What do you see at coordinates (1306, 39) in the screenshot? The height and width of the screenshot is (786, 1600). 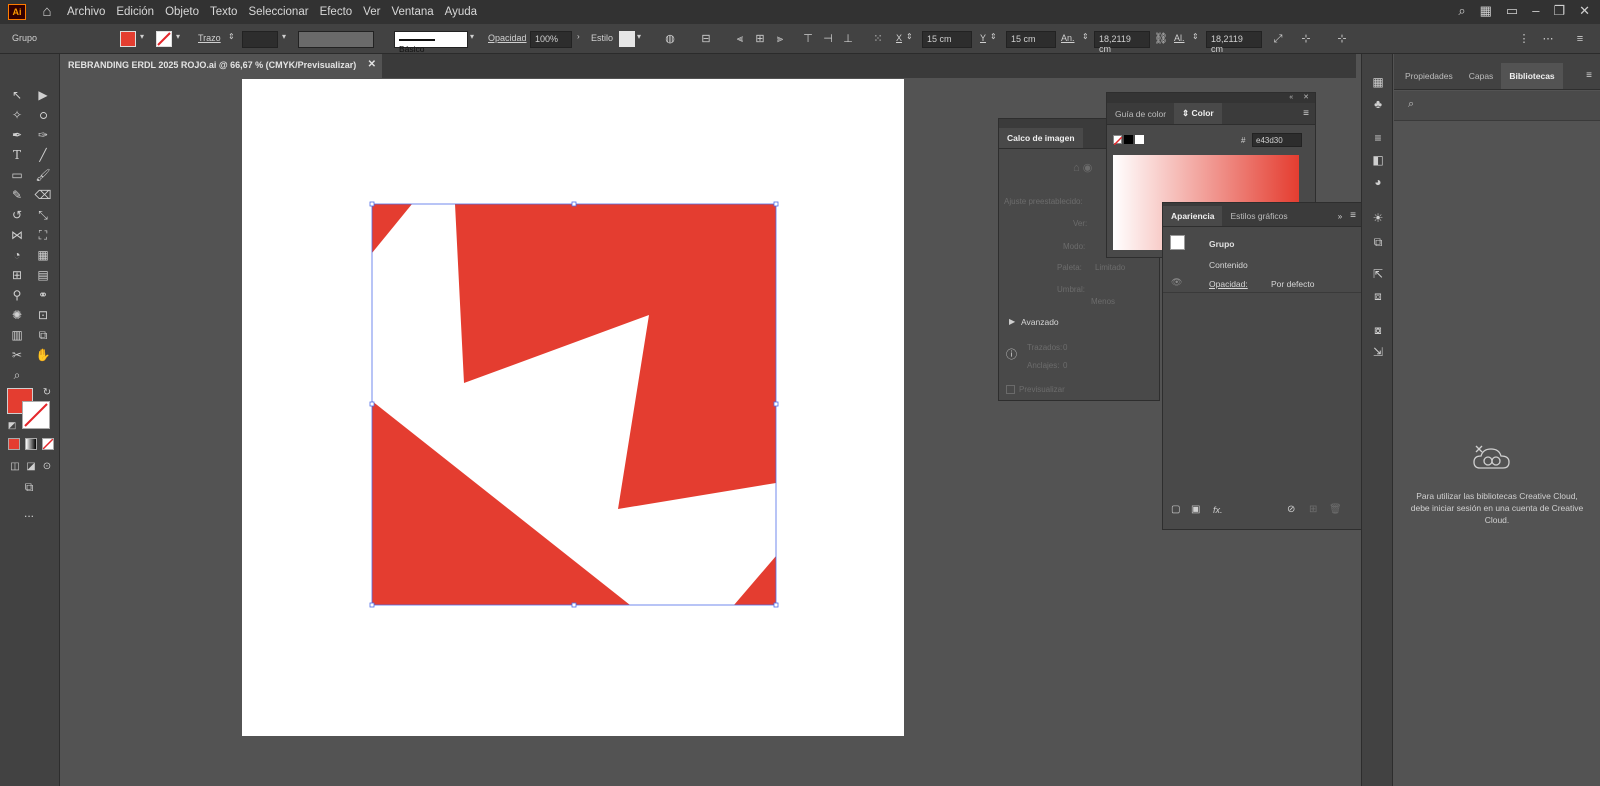 I see `isolate-icon: ⊹` at bounding box center [1306, 39].